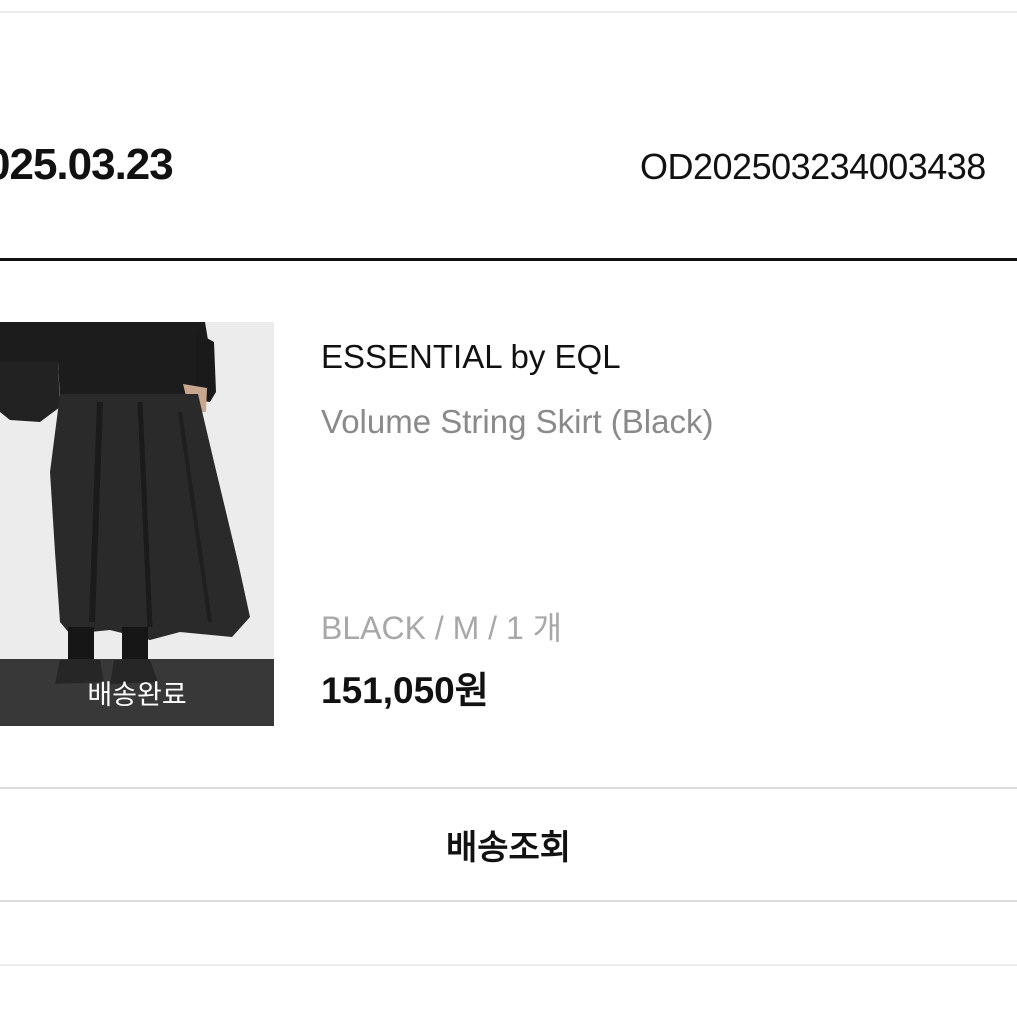  What do you see at coordinates (508, 259) in the screenshot?
I see `order-header-divider` at bounding box center [508, 259].